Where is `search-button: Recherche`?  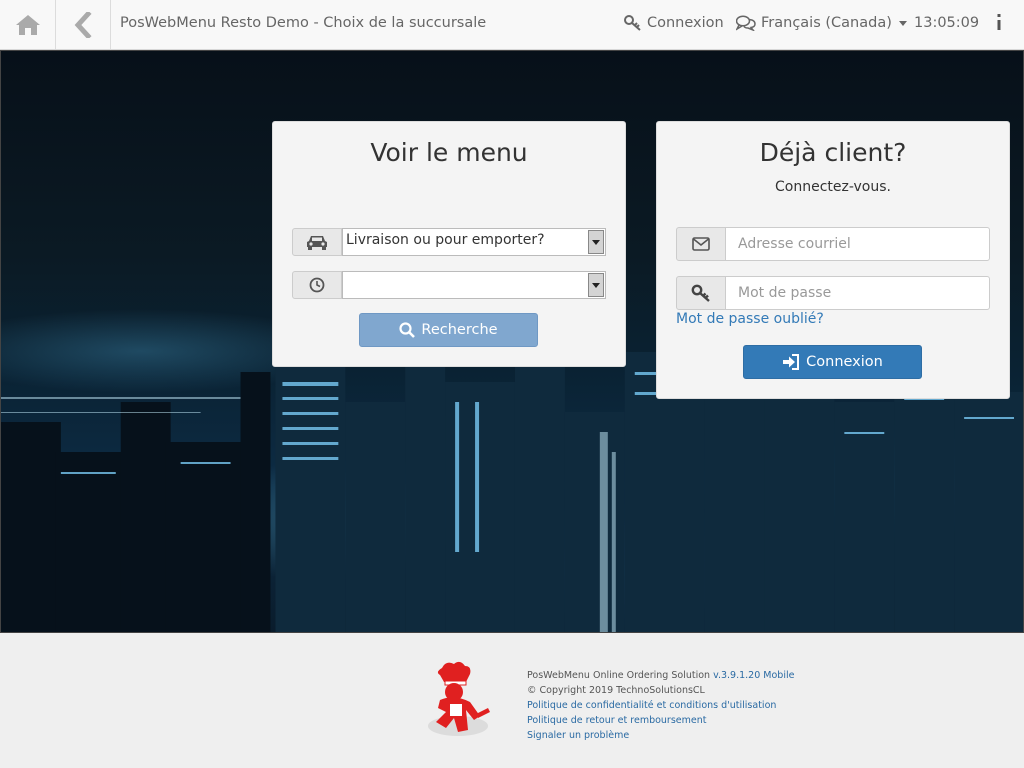
search-button: Recherche is located at coordinates (448, 330).